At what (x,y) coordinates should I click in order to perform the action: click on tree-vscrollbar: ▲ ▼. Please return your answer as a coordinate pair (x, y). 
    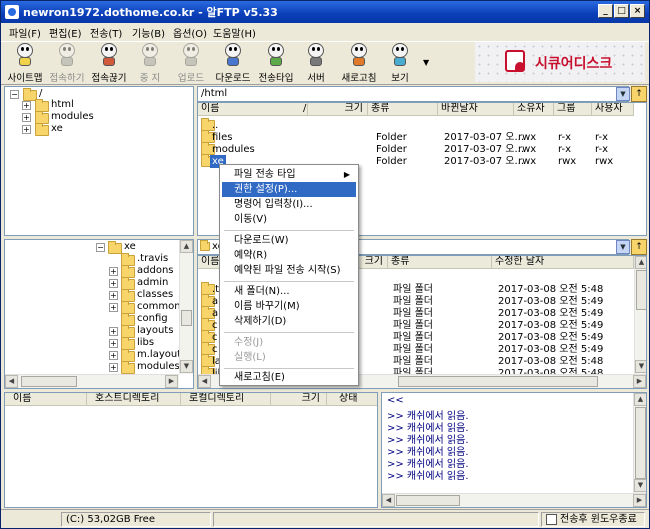
    Looking at the image, I should click on (186, 307).